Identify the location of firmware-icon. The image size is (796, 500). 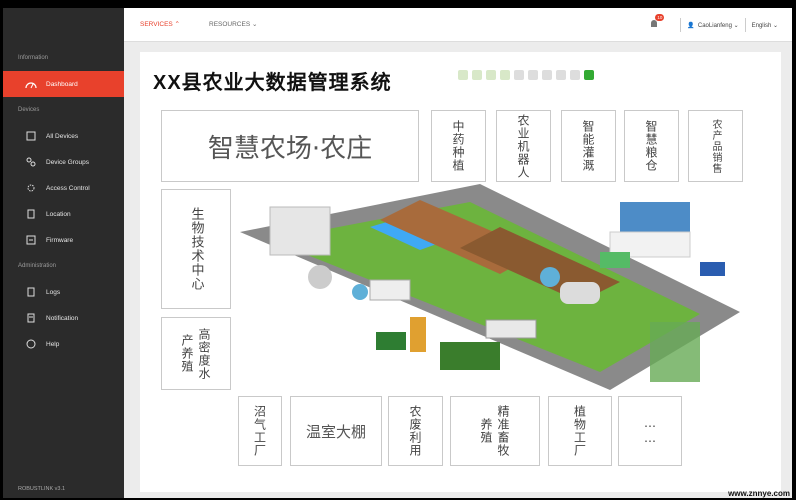
(31, 240).